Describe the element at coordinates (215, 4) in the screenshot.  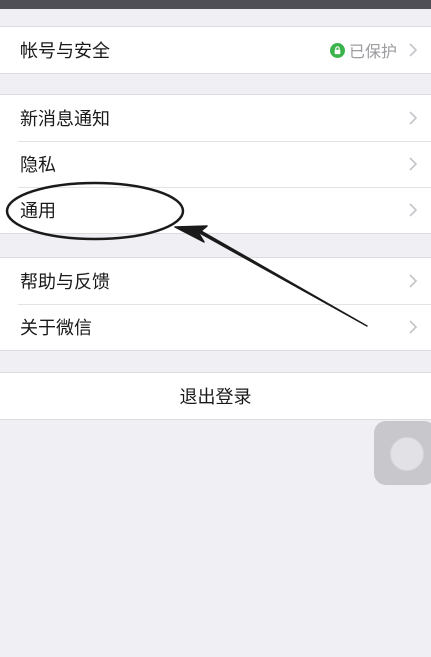
I see `top-status-strip` at that location.